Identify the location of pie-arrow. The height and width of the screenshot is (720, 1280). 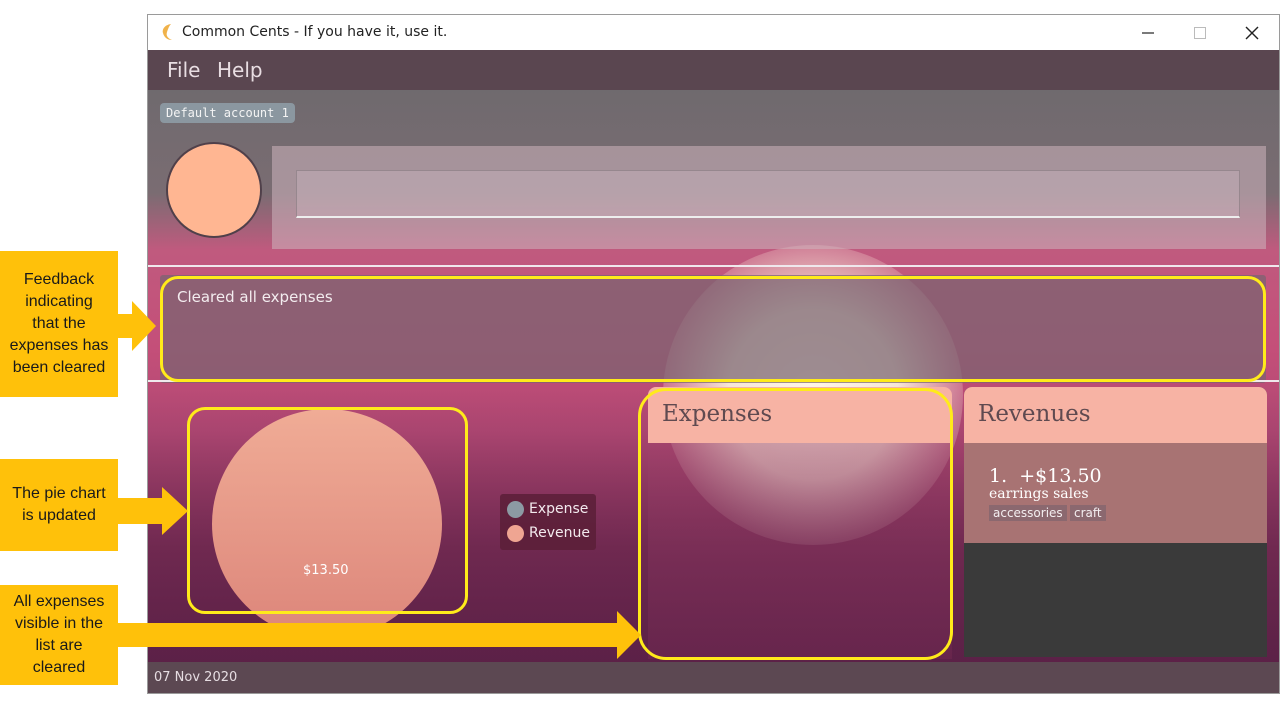
(153, 511).